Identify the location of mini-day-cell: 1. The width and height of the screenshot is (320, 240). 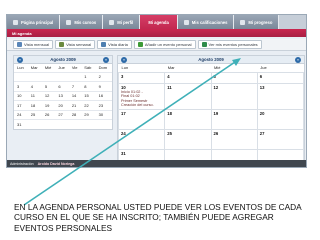
(88, 76).